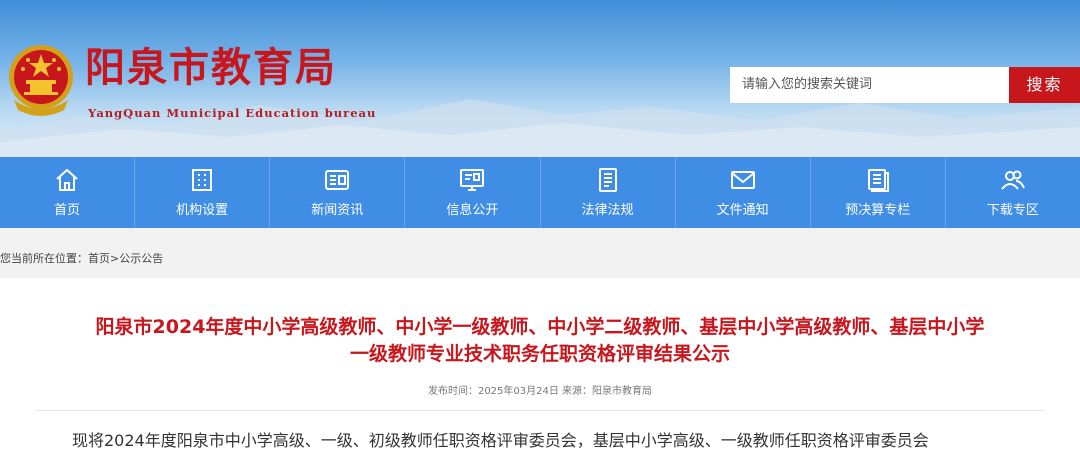  I want to click on nav-label: 机构设置, so click(202, 210).